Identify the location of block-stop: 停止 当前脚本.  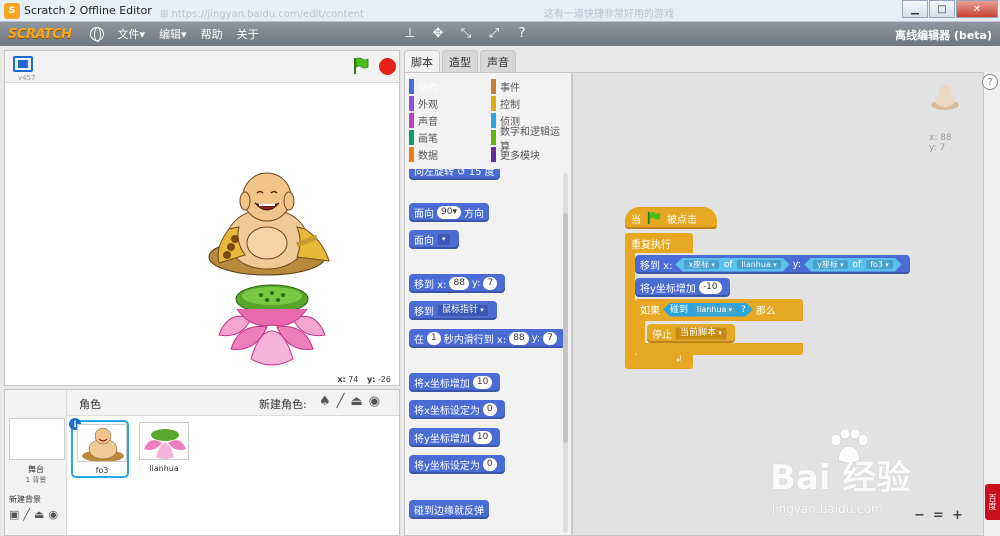
(691, 333).